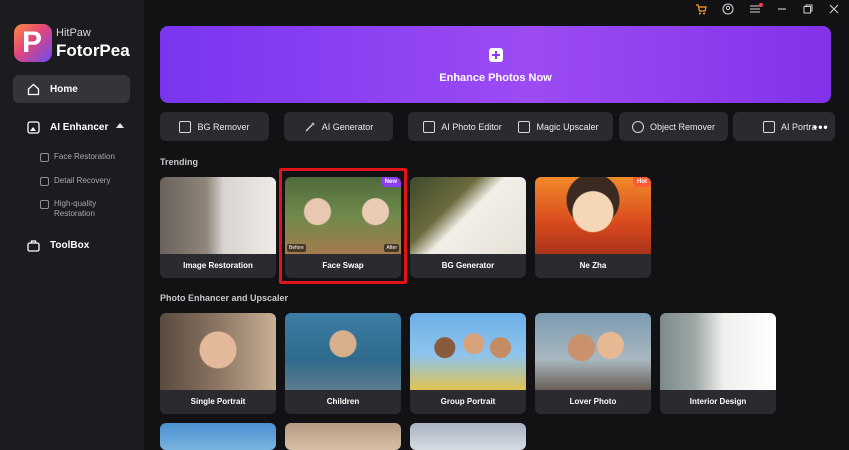 Image resolution: width=849 pixels, height=450 pixels. Describe the element at coordinates (310, 127) in the screenshot. I see `magic-wand-icon` at that location.